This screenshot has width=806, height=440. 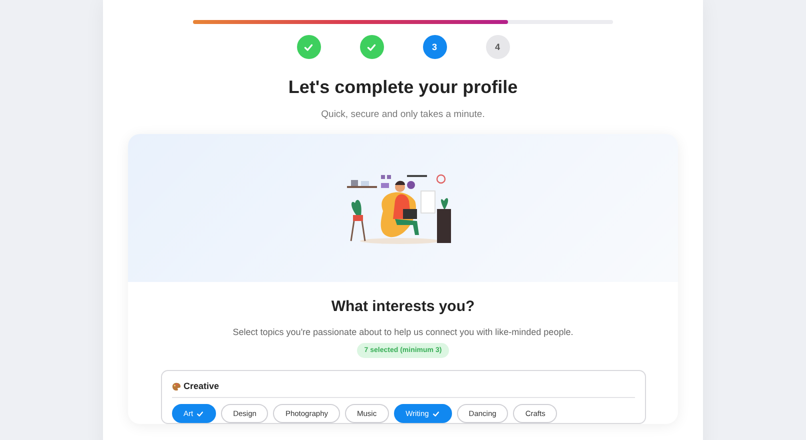 I want to click on page-subtitle: Quick, secure and only takes a minute., so click(x=403, y=114).